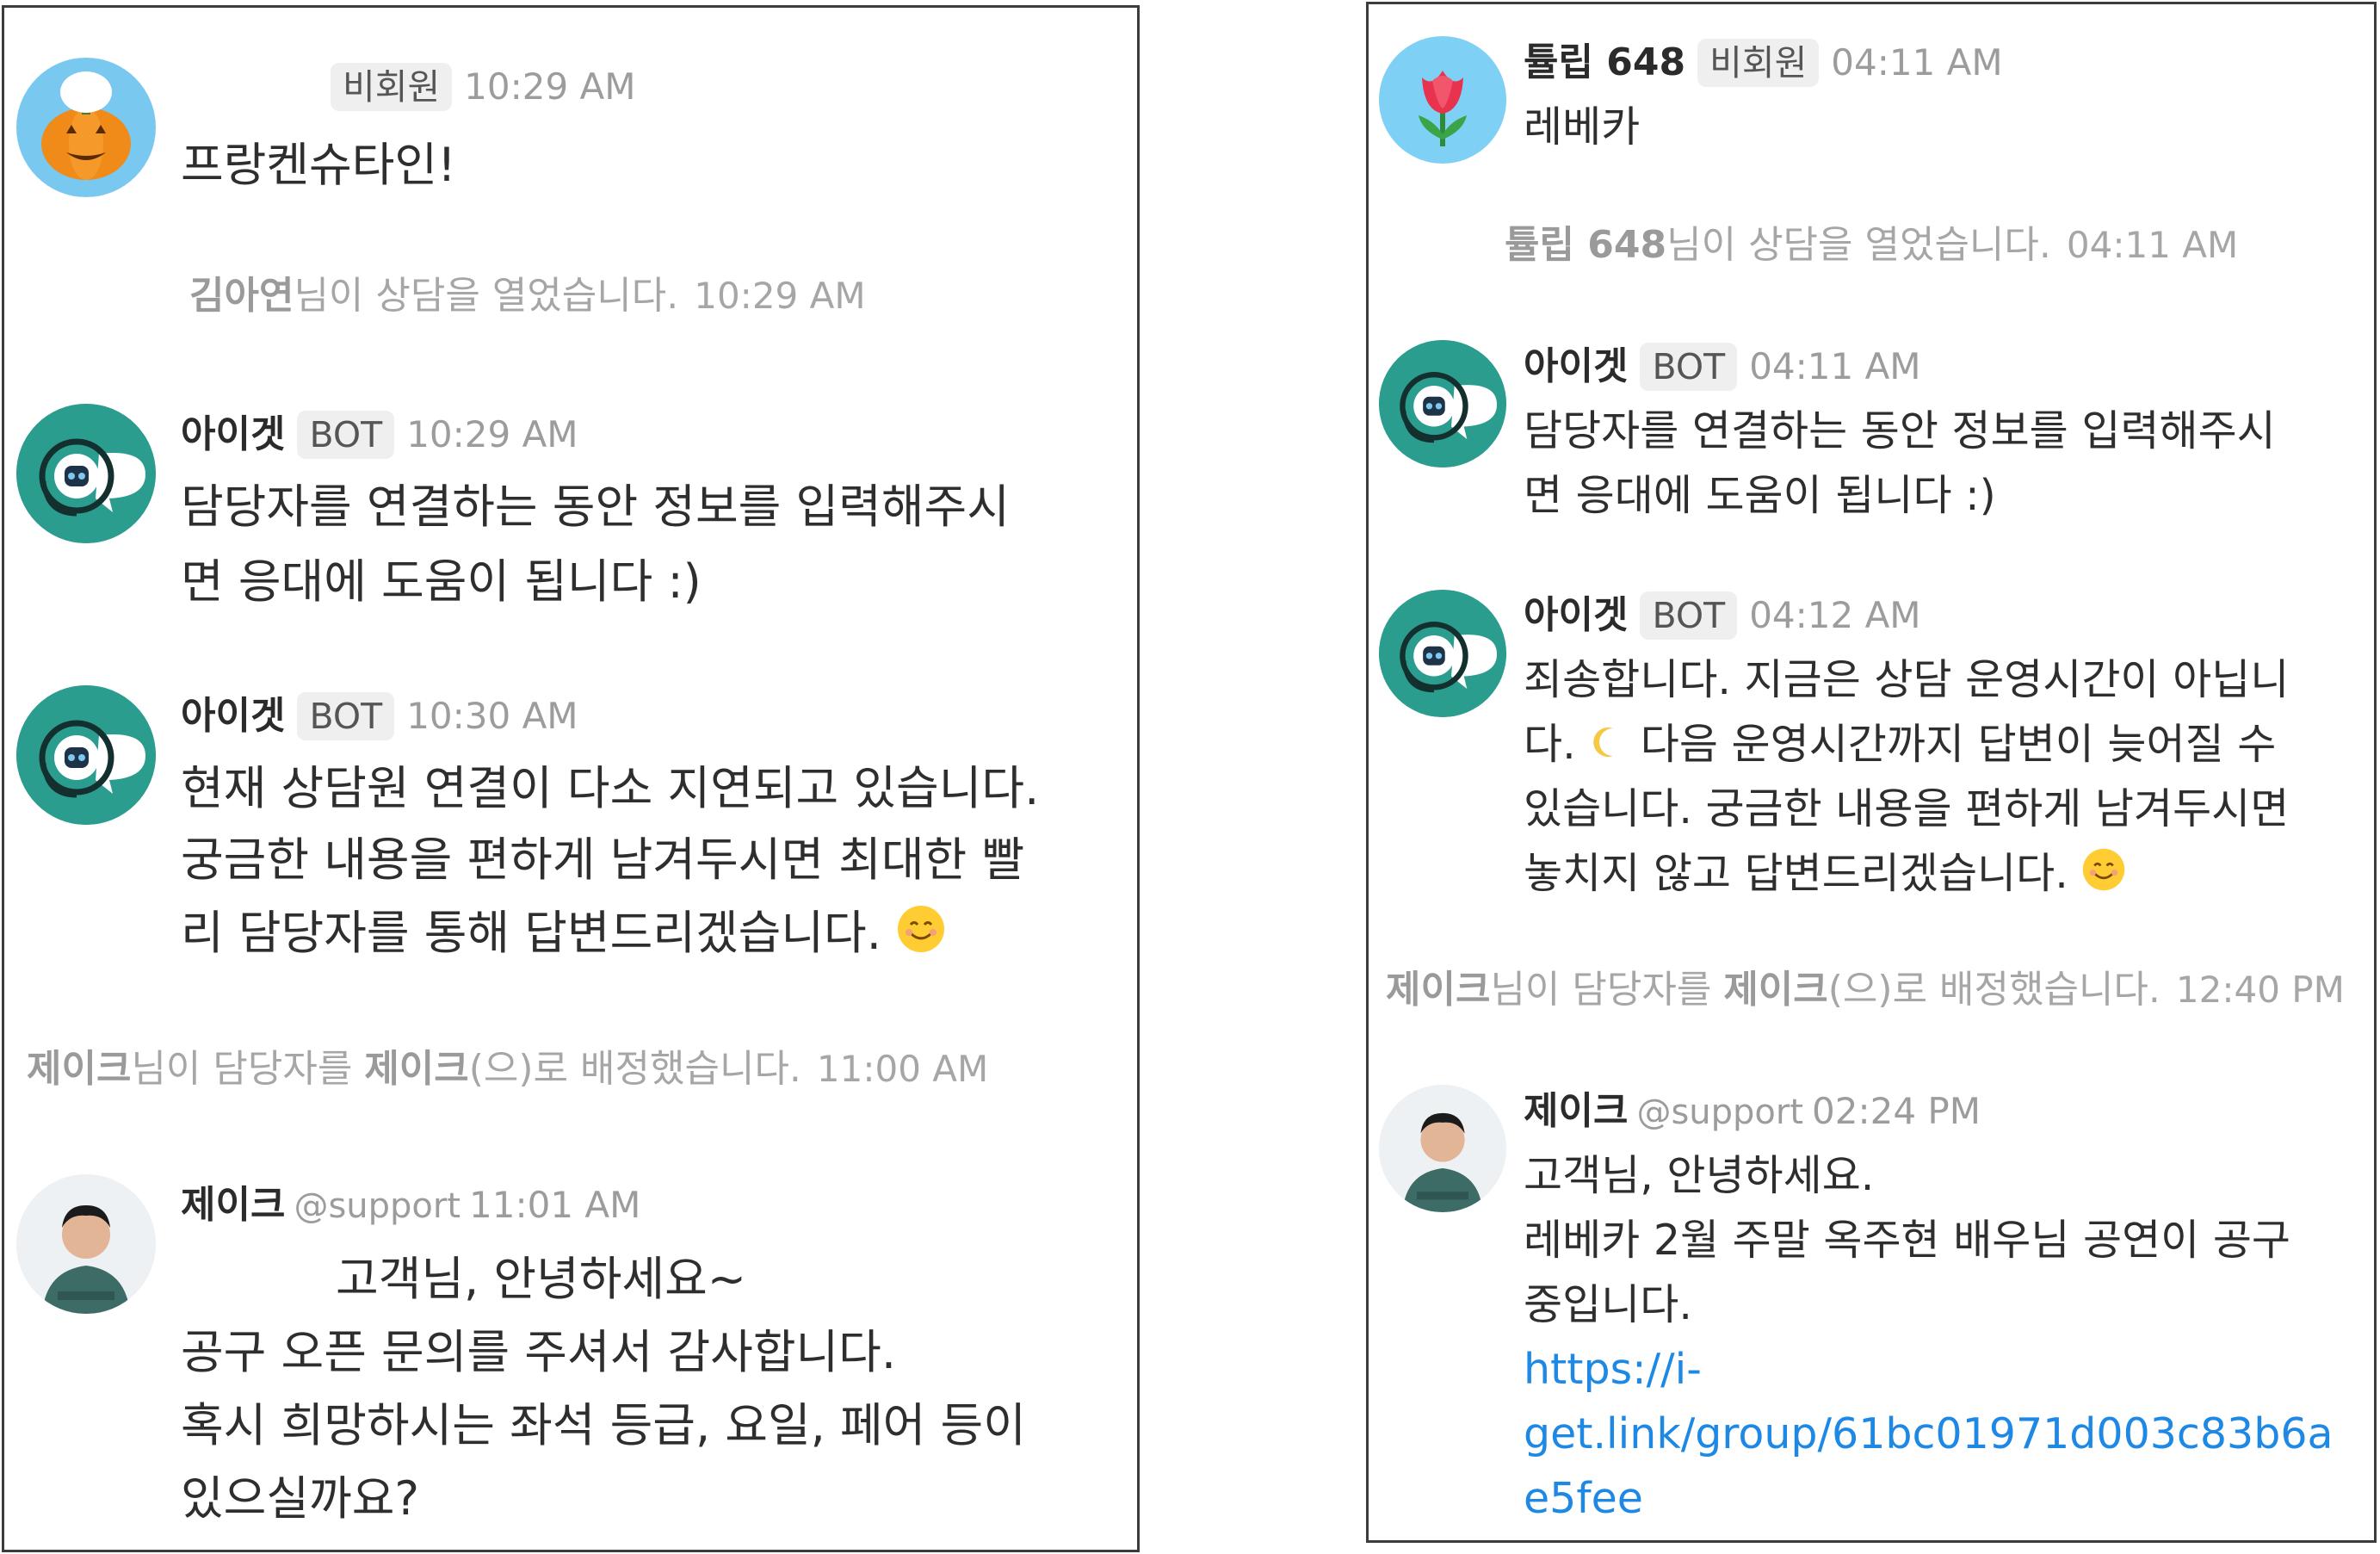 The width and height of the screenshot is (2380, 1554). Describe the element at coordinates (1952, 744) in the screenshot. I see `message-line-rest: 다음 운영시간까지 답변이 늦어질 수` at that location.